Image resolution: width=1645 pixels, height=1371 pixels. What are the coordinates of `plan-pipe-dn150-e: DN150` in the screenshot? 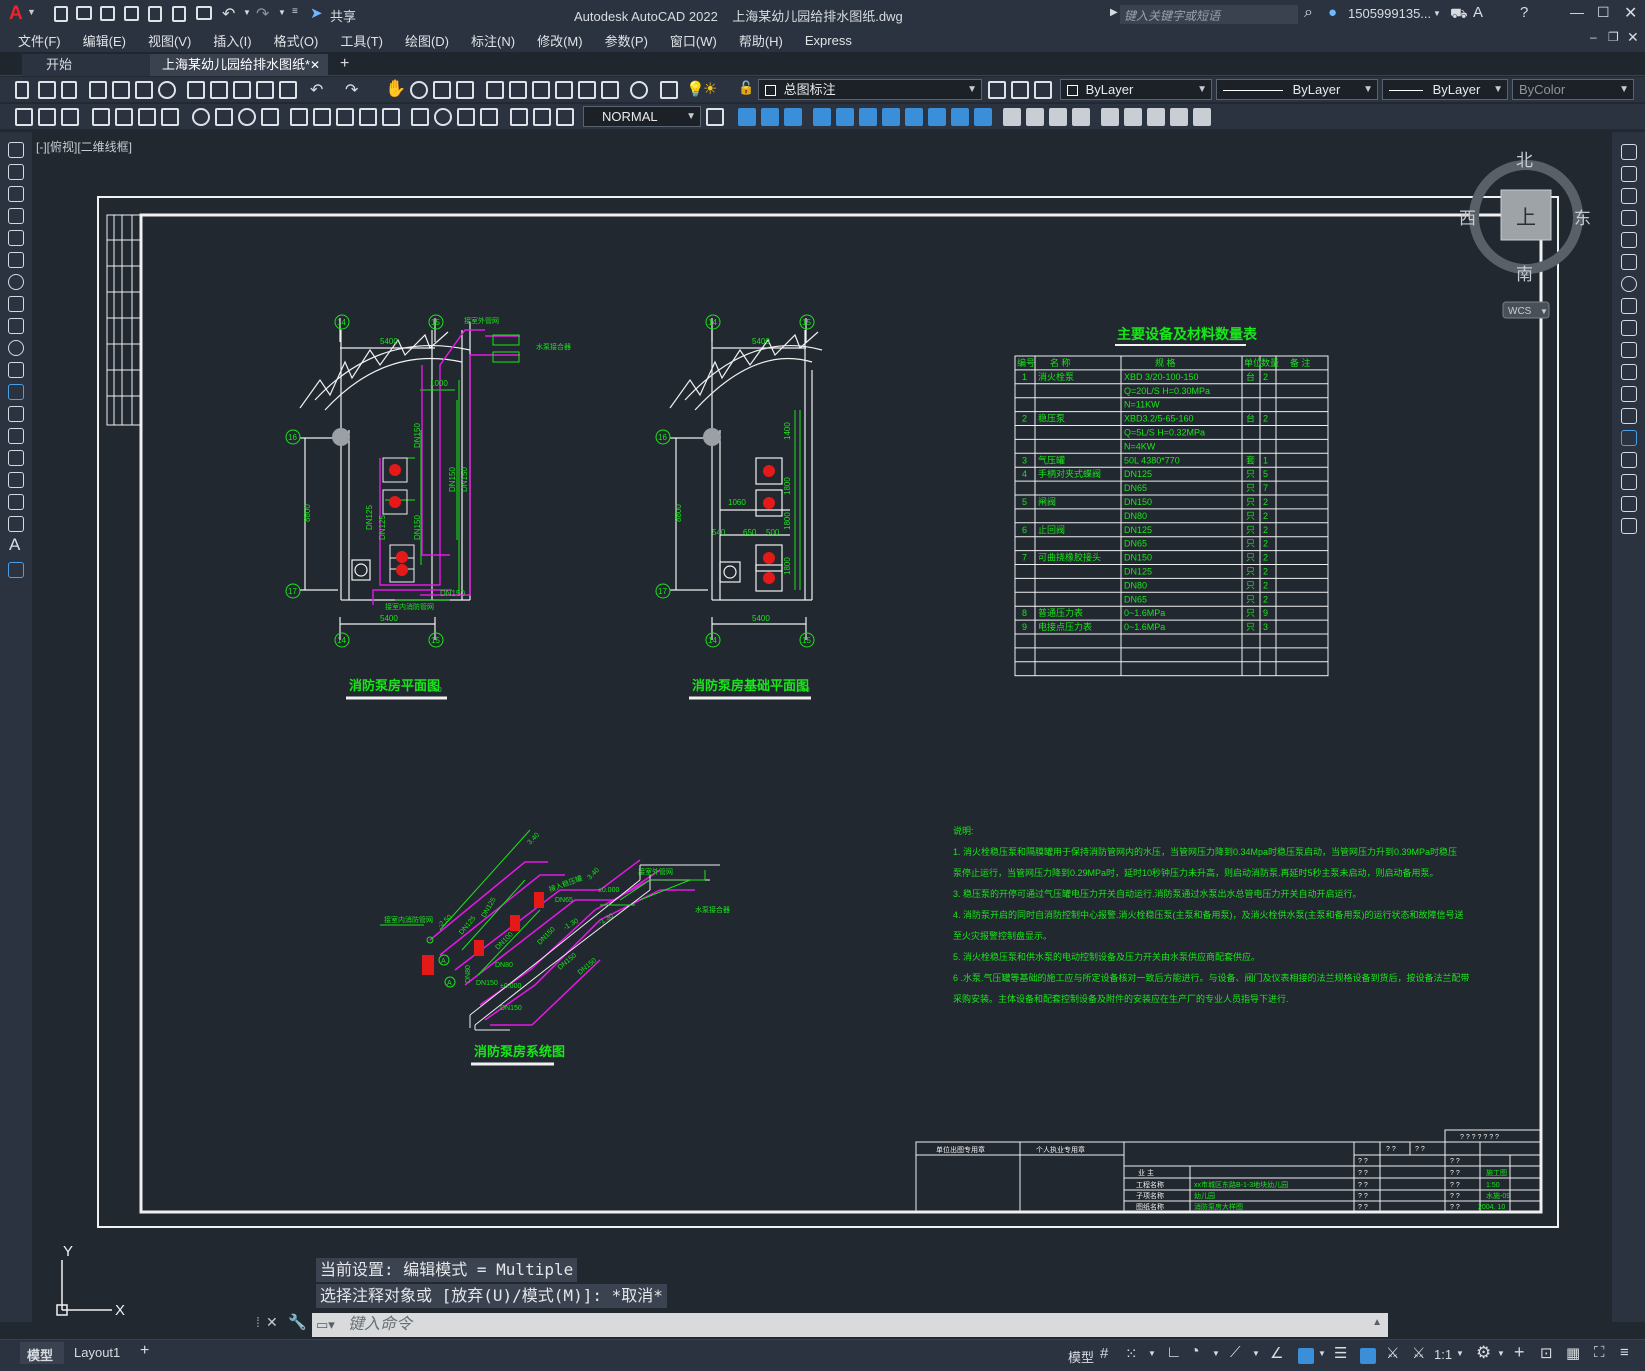 It's located at (452, 593).